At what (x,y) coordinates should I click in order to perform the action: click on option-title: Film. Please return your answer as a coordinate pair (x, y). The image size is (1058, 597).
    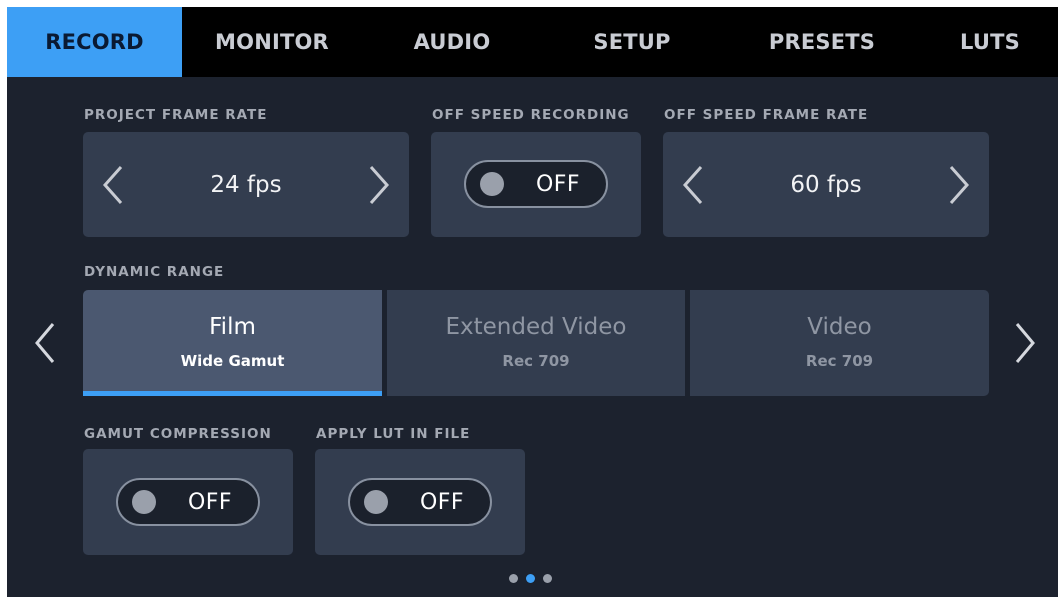
    Looking at the image, I should click on (232, 327).